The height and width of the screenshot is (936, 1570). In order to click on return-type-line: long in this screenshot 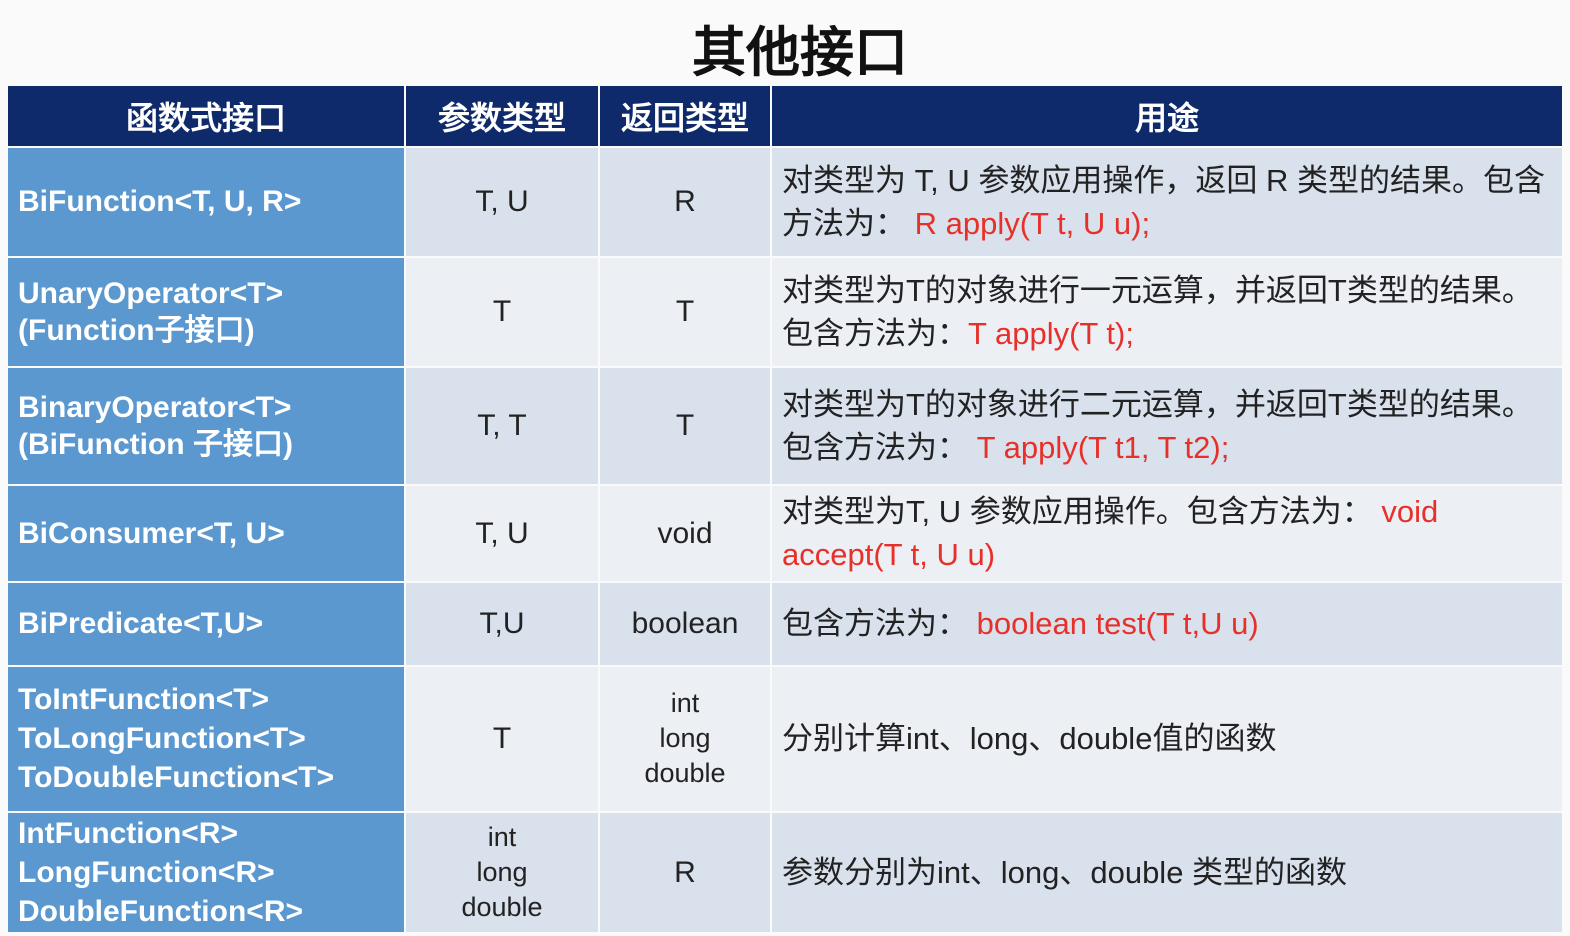, I will do `click(685, 738)`.